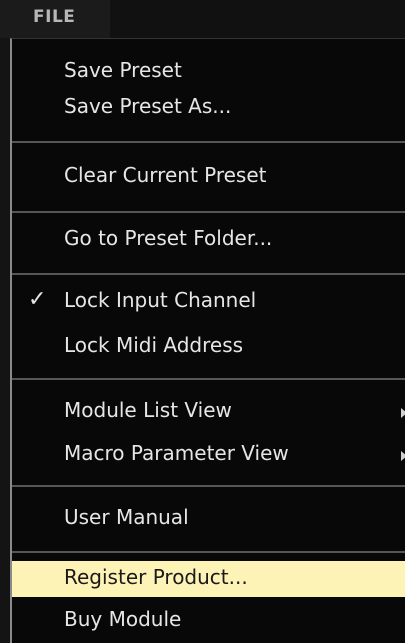 This screenshot has height=643, width=405. Describe the element at coordinates (154, 345) in the screenshot. I see `menu-item-label: Lock Midi Address` at that location.